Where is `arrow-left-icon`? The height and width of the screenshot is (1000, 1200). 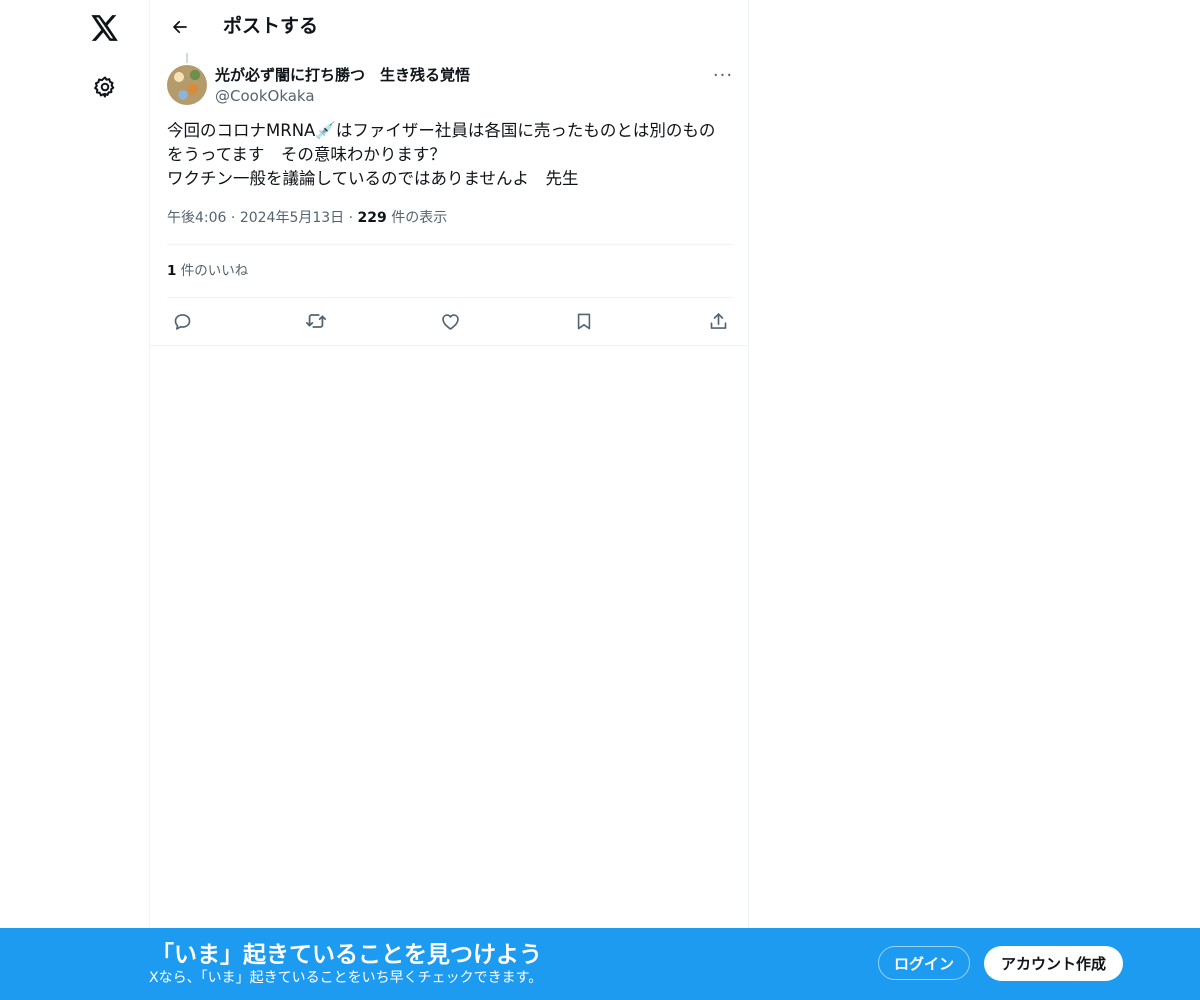 arrow-left-icon is located at coordinates (180, 27).